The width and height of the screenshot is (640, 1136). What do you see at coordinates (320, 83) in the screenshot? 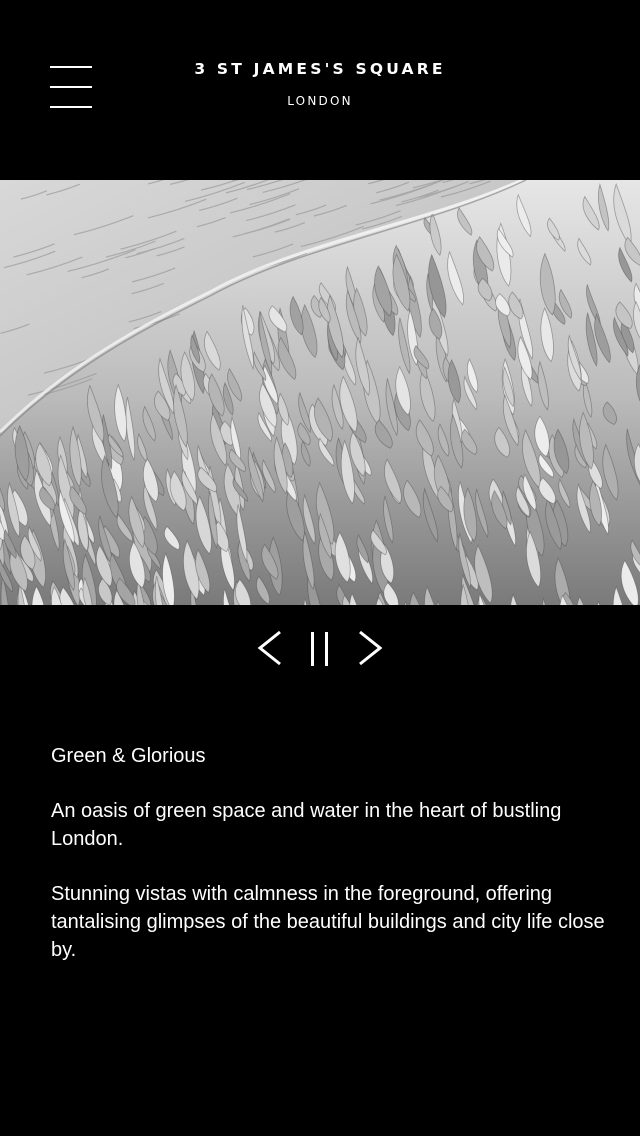
I see `brand-logo: 3 ST JAMES'S SQUARE LONDON` at bounding box center [320, 83].